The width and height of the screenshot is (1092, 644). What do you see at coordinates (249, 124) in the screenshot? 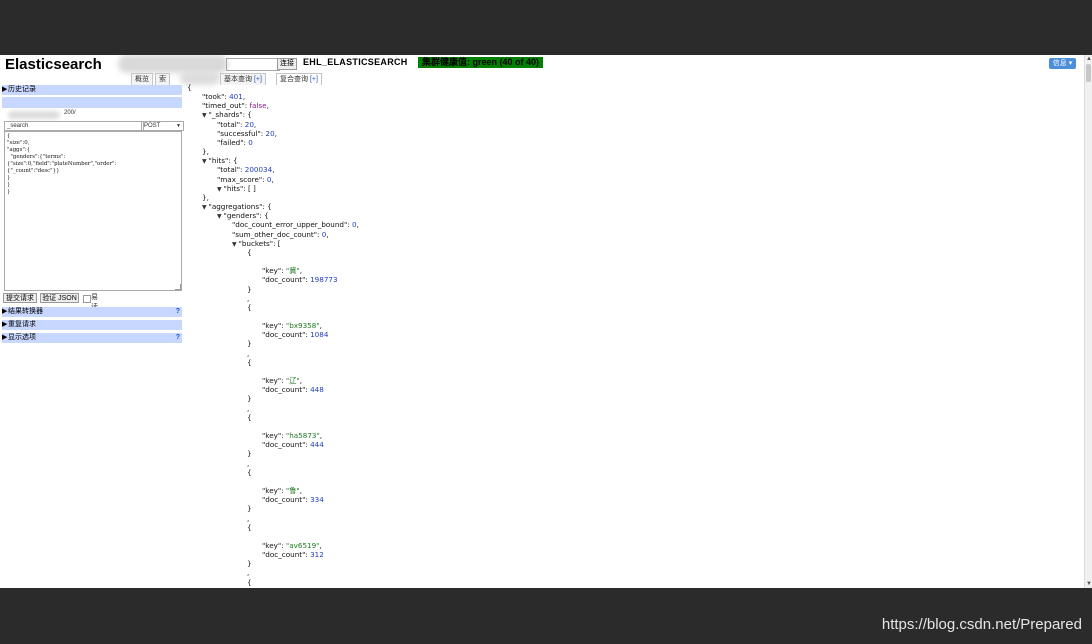
I see `json-value: 20` at bounding box center [249, 124].